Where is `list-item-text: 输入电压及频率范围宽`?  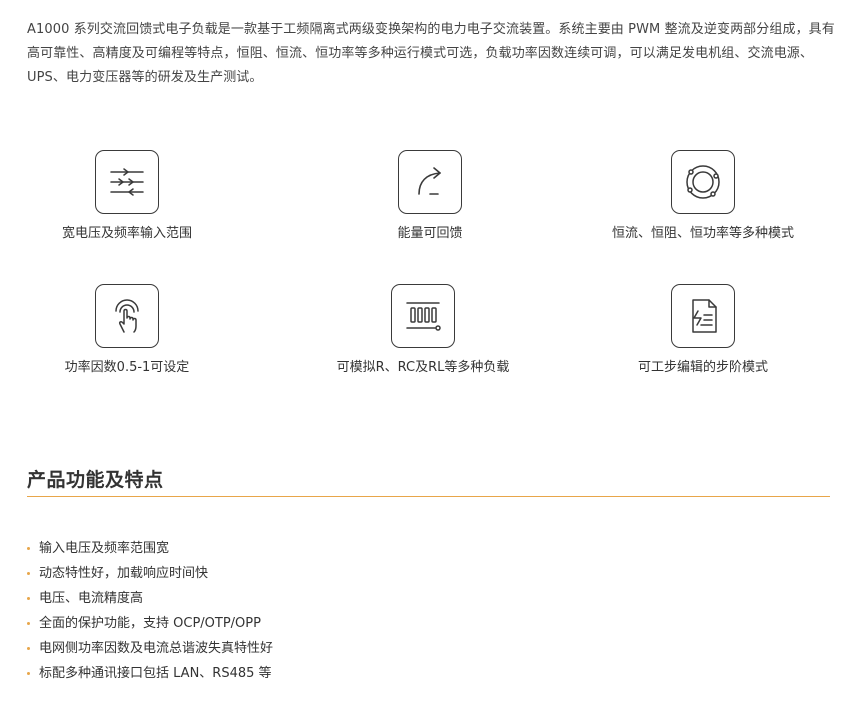
list-item-text: 输入电压及频率范围宽 is located at coordinates (104, 548).